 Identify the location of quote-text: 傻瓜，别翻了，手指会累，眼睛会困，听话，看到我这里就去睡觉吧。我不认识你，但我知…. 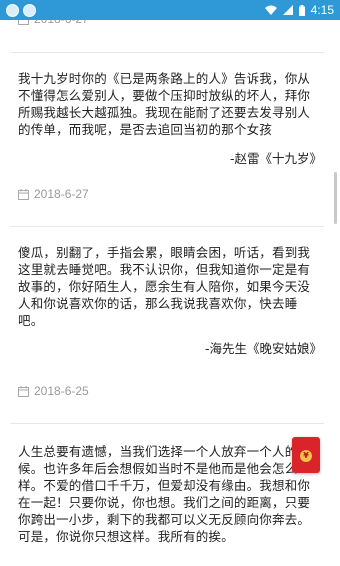
(164, 286).